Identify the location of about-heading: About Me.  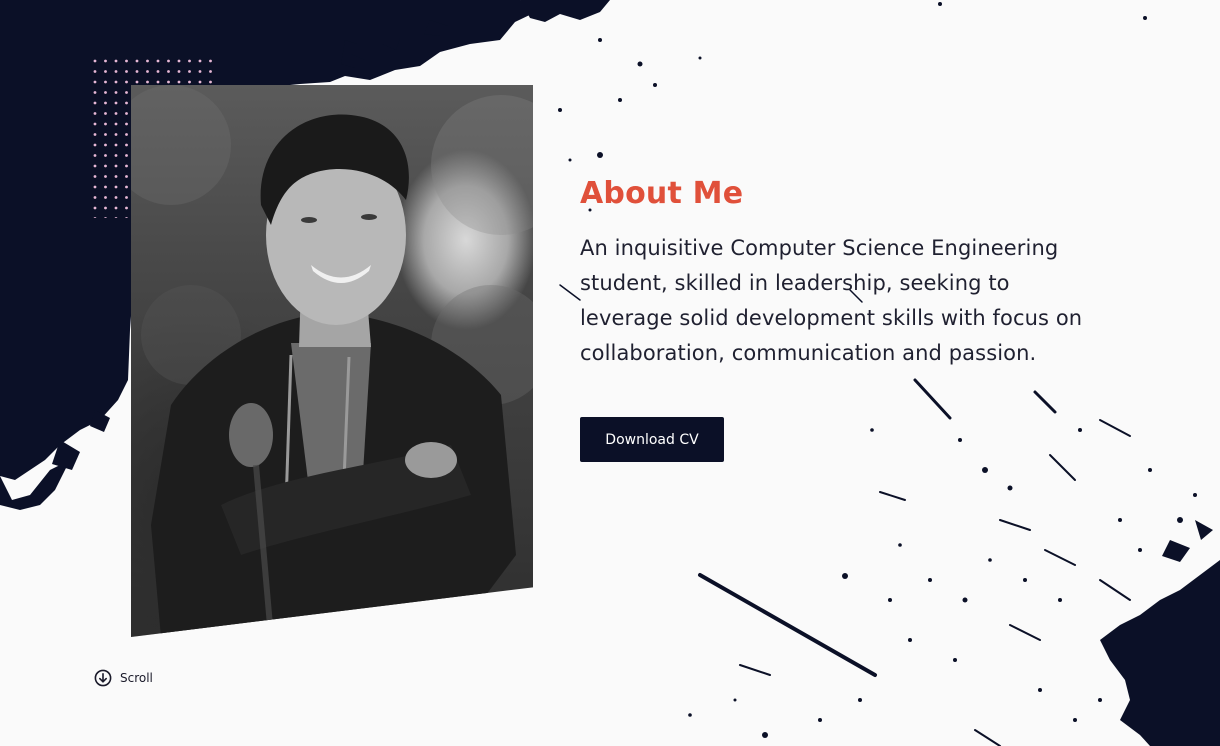
(662, 193).